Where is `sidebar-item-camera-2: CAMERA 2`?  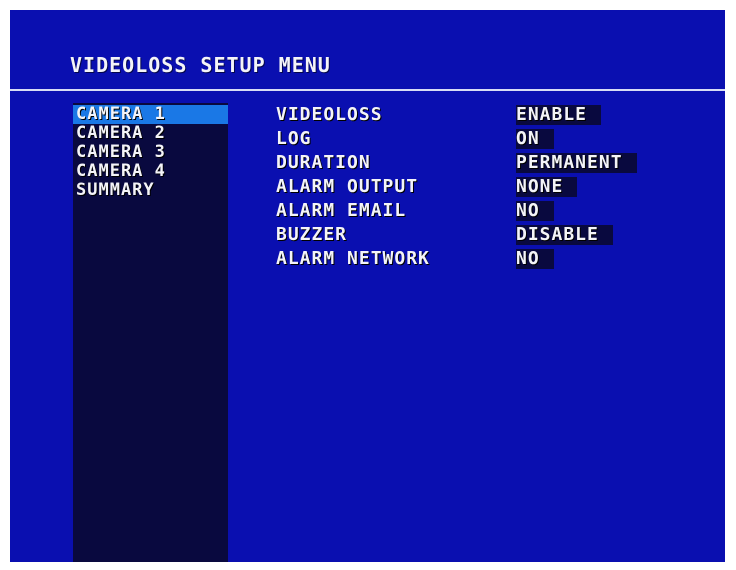 sidebar-item-camera-2: CAMERA 2 is located at coordinates (150, 133).